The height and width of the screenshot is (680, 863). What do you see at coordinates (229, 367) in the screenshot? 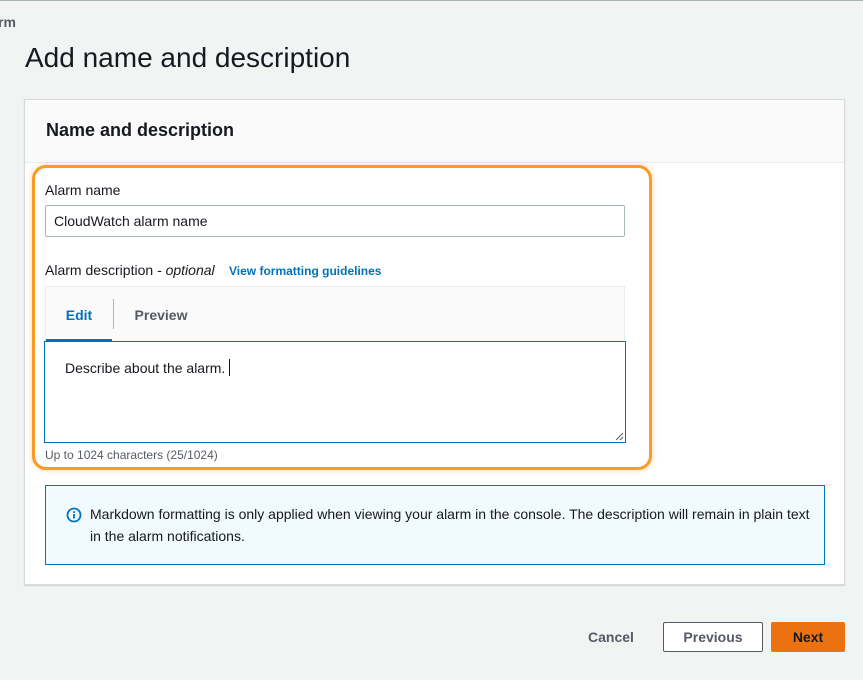
I see `text-cursor` at bounding box center [229, 367].